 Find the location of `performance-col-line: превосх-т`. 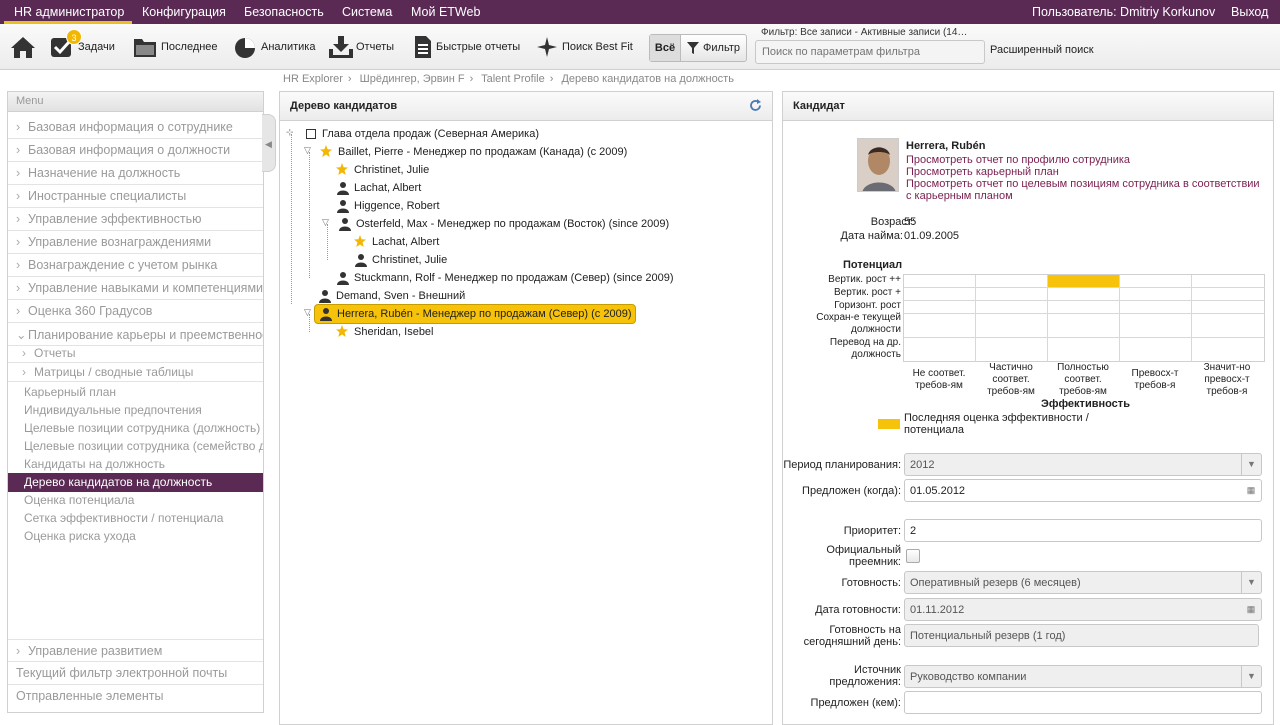

performance-col-line: превосх-т is located at coordinates (1227, 379).